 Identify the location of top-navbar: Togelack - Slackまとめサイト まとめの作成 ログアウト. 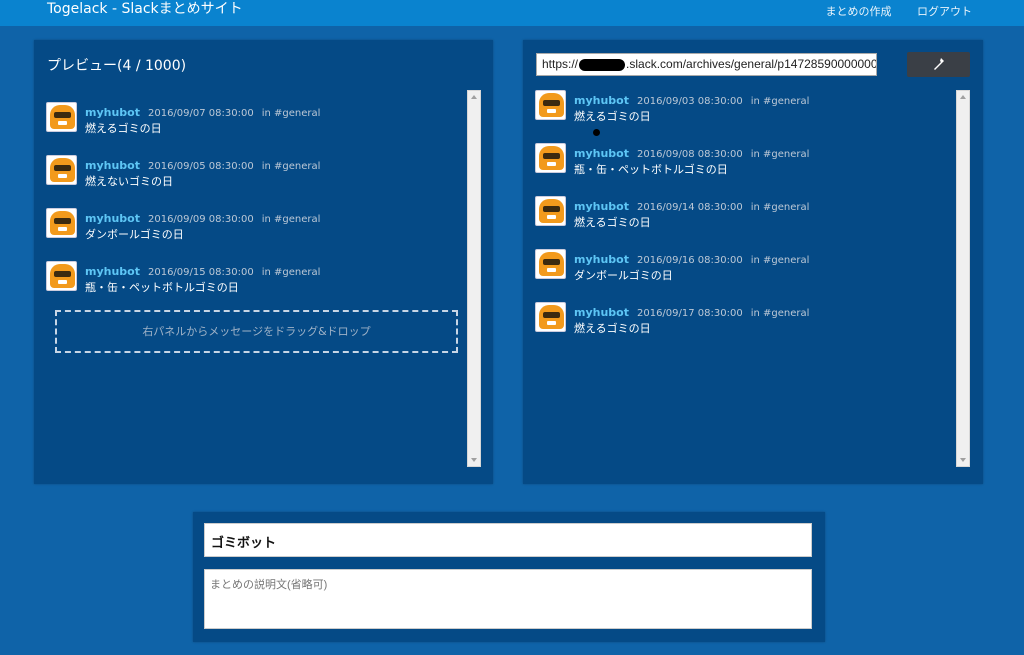
(512, 13).